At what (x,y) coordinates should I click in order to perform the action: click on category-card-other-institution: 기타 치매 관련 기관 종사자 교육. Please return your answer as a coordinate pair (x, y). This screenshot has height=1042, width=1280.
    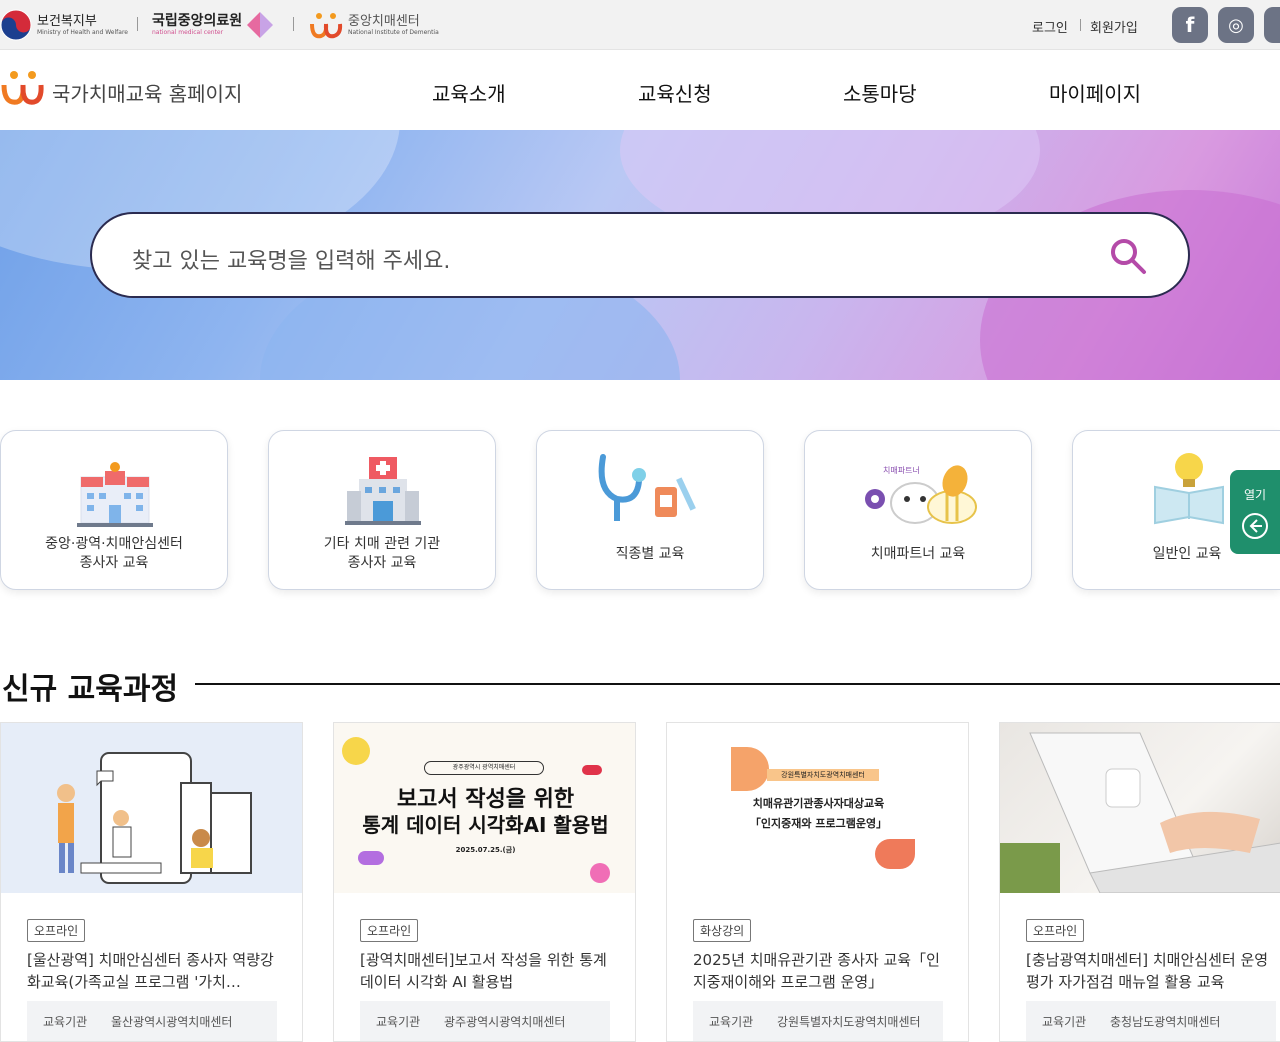
    Looking at the image, I should click on (382, 510).